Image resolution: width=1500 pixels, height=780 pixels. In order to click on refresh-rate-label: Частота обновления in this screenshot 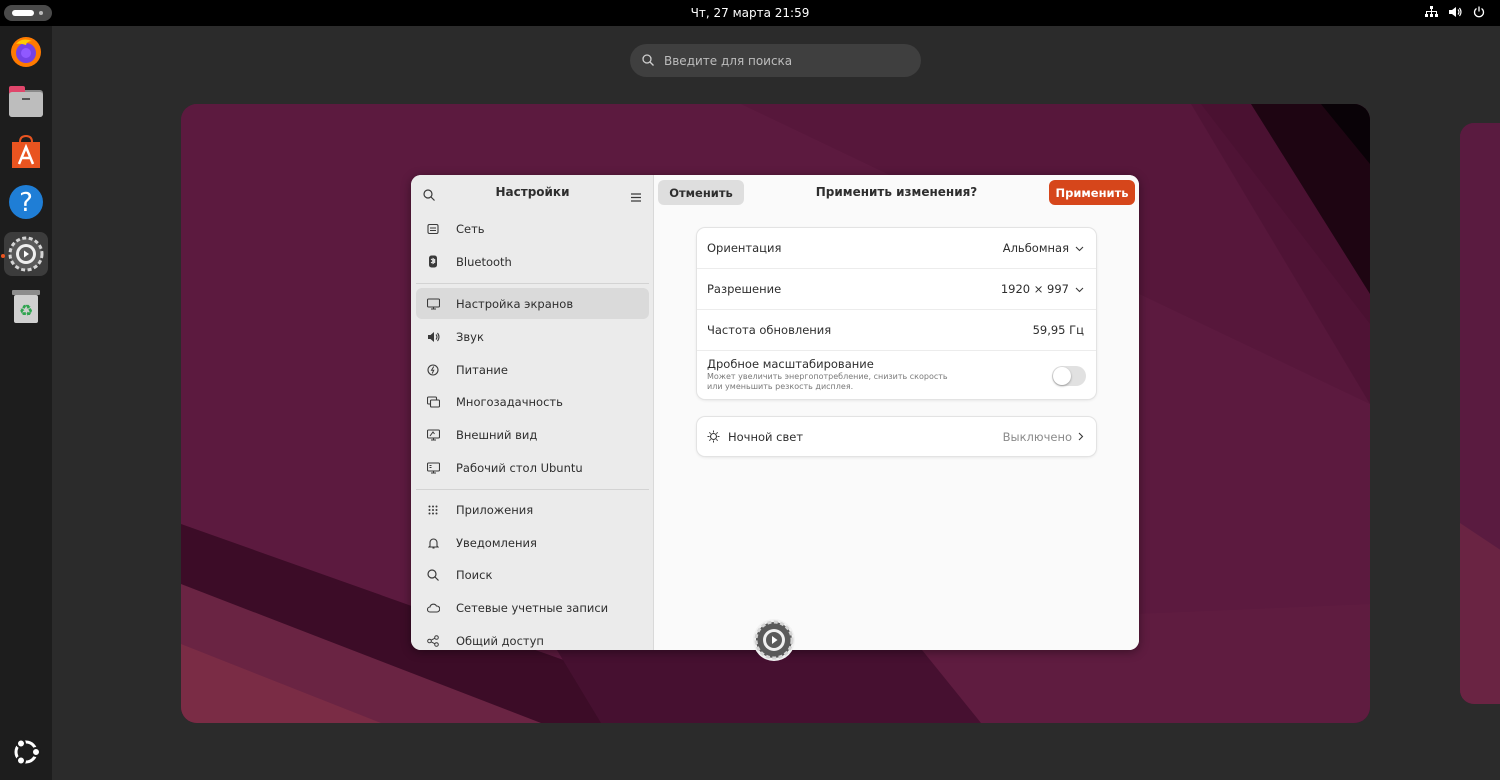, I will do `click(769, 330)`.